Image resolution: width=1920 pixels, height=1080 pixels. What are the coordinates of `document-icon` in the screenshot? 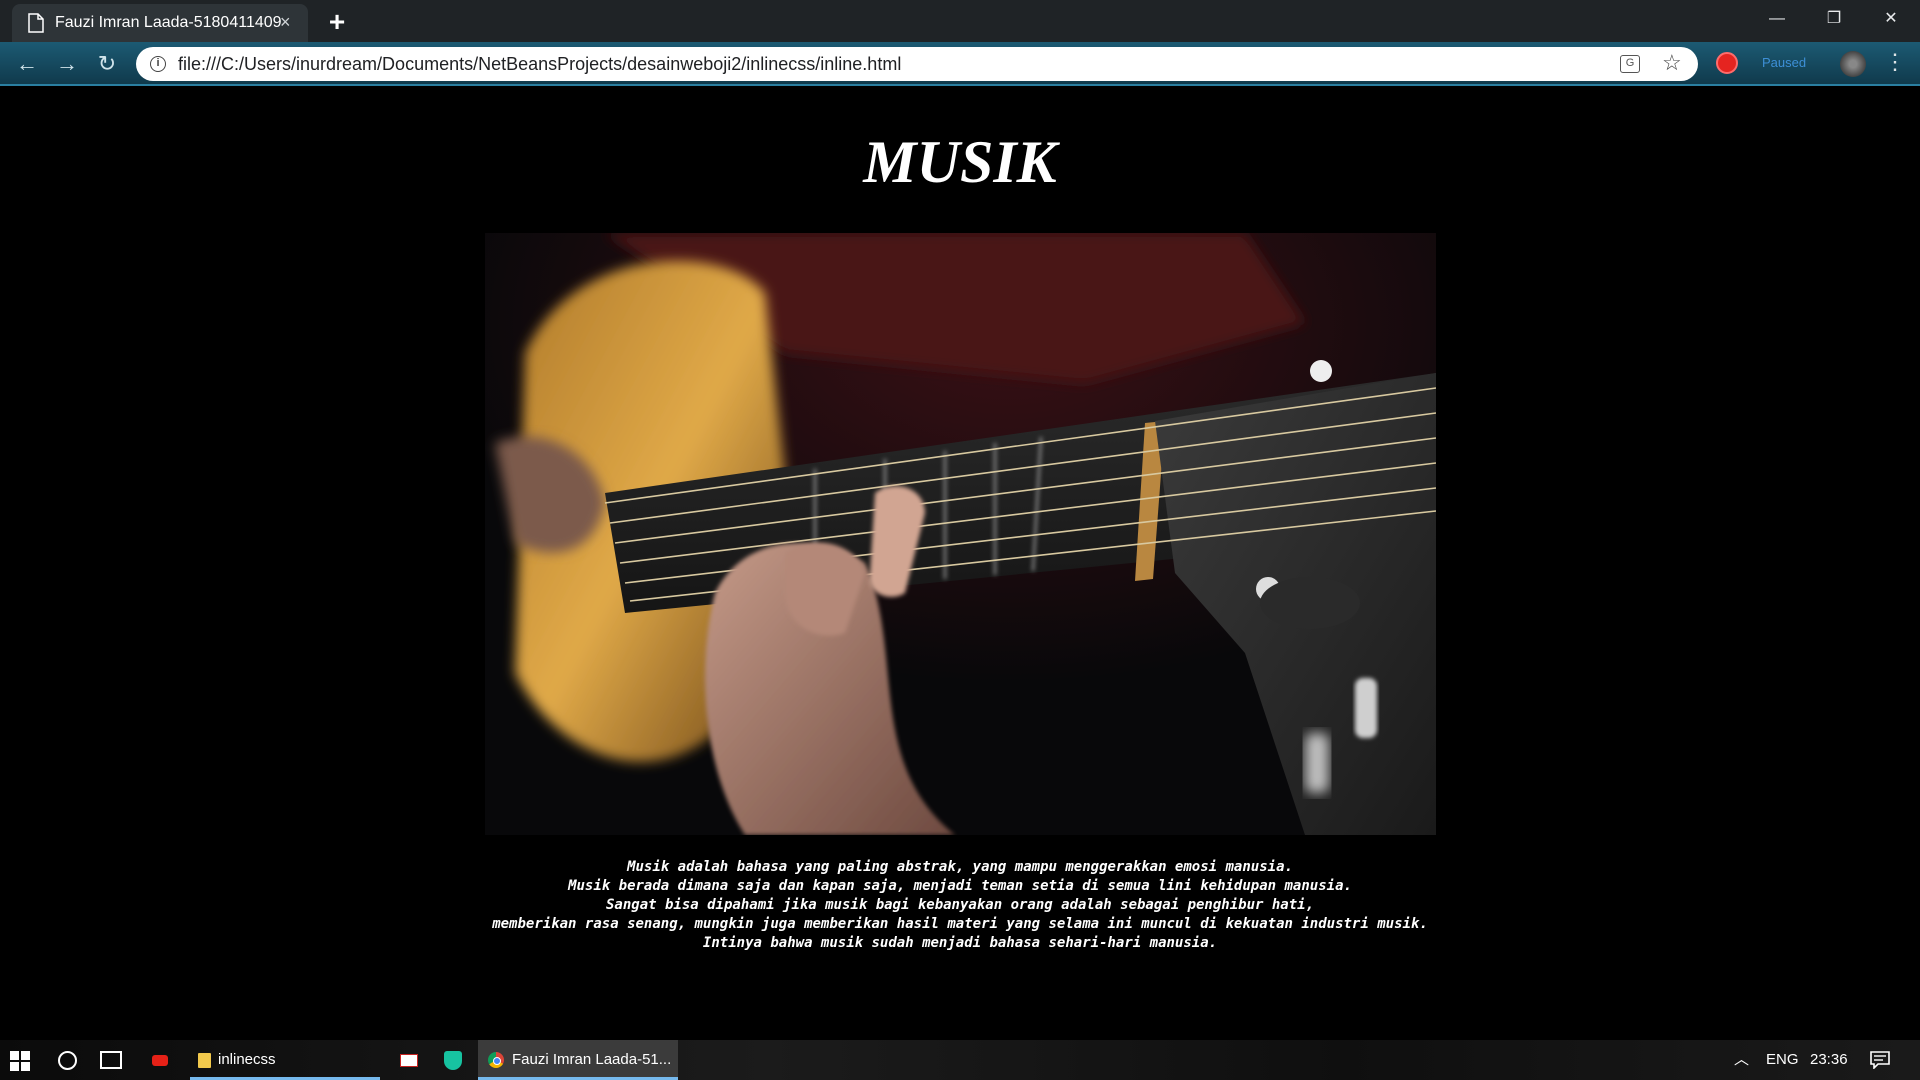 It's located at (36, 23).